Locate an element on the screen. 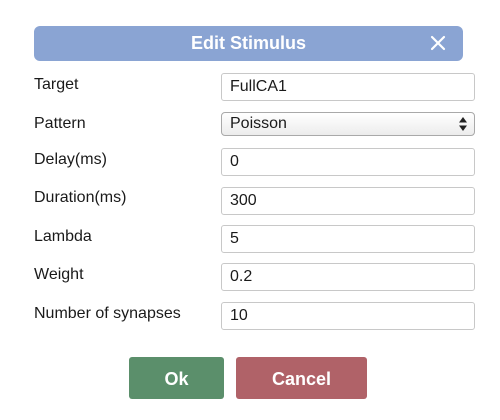 The image size is (500, 420). pattern-select-value: Poisson is located at coordinates (258, 123).